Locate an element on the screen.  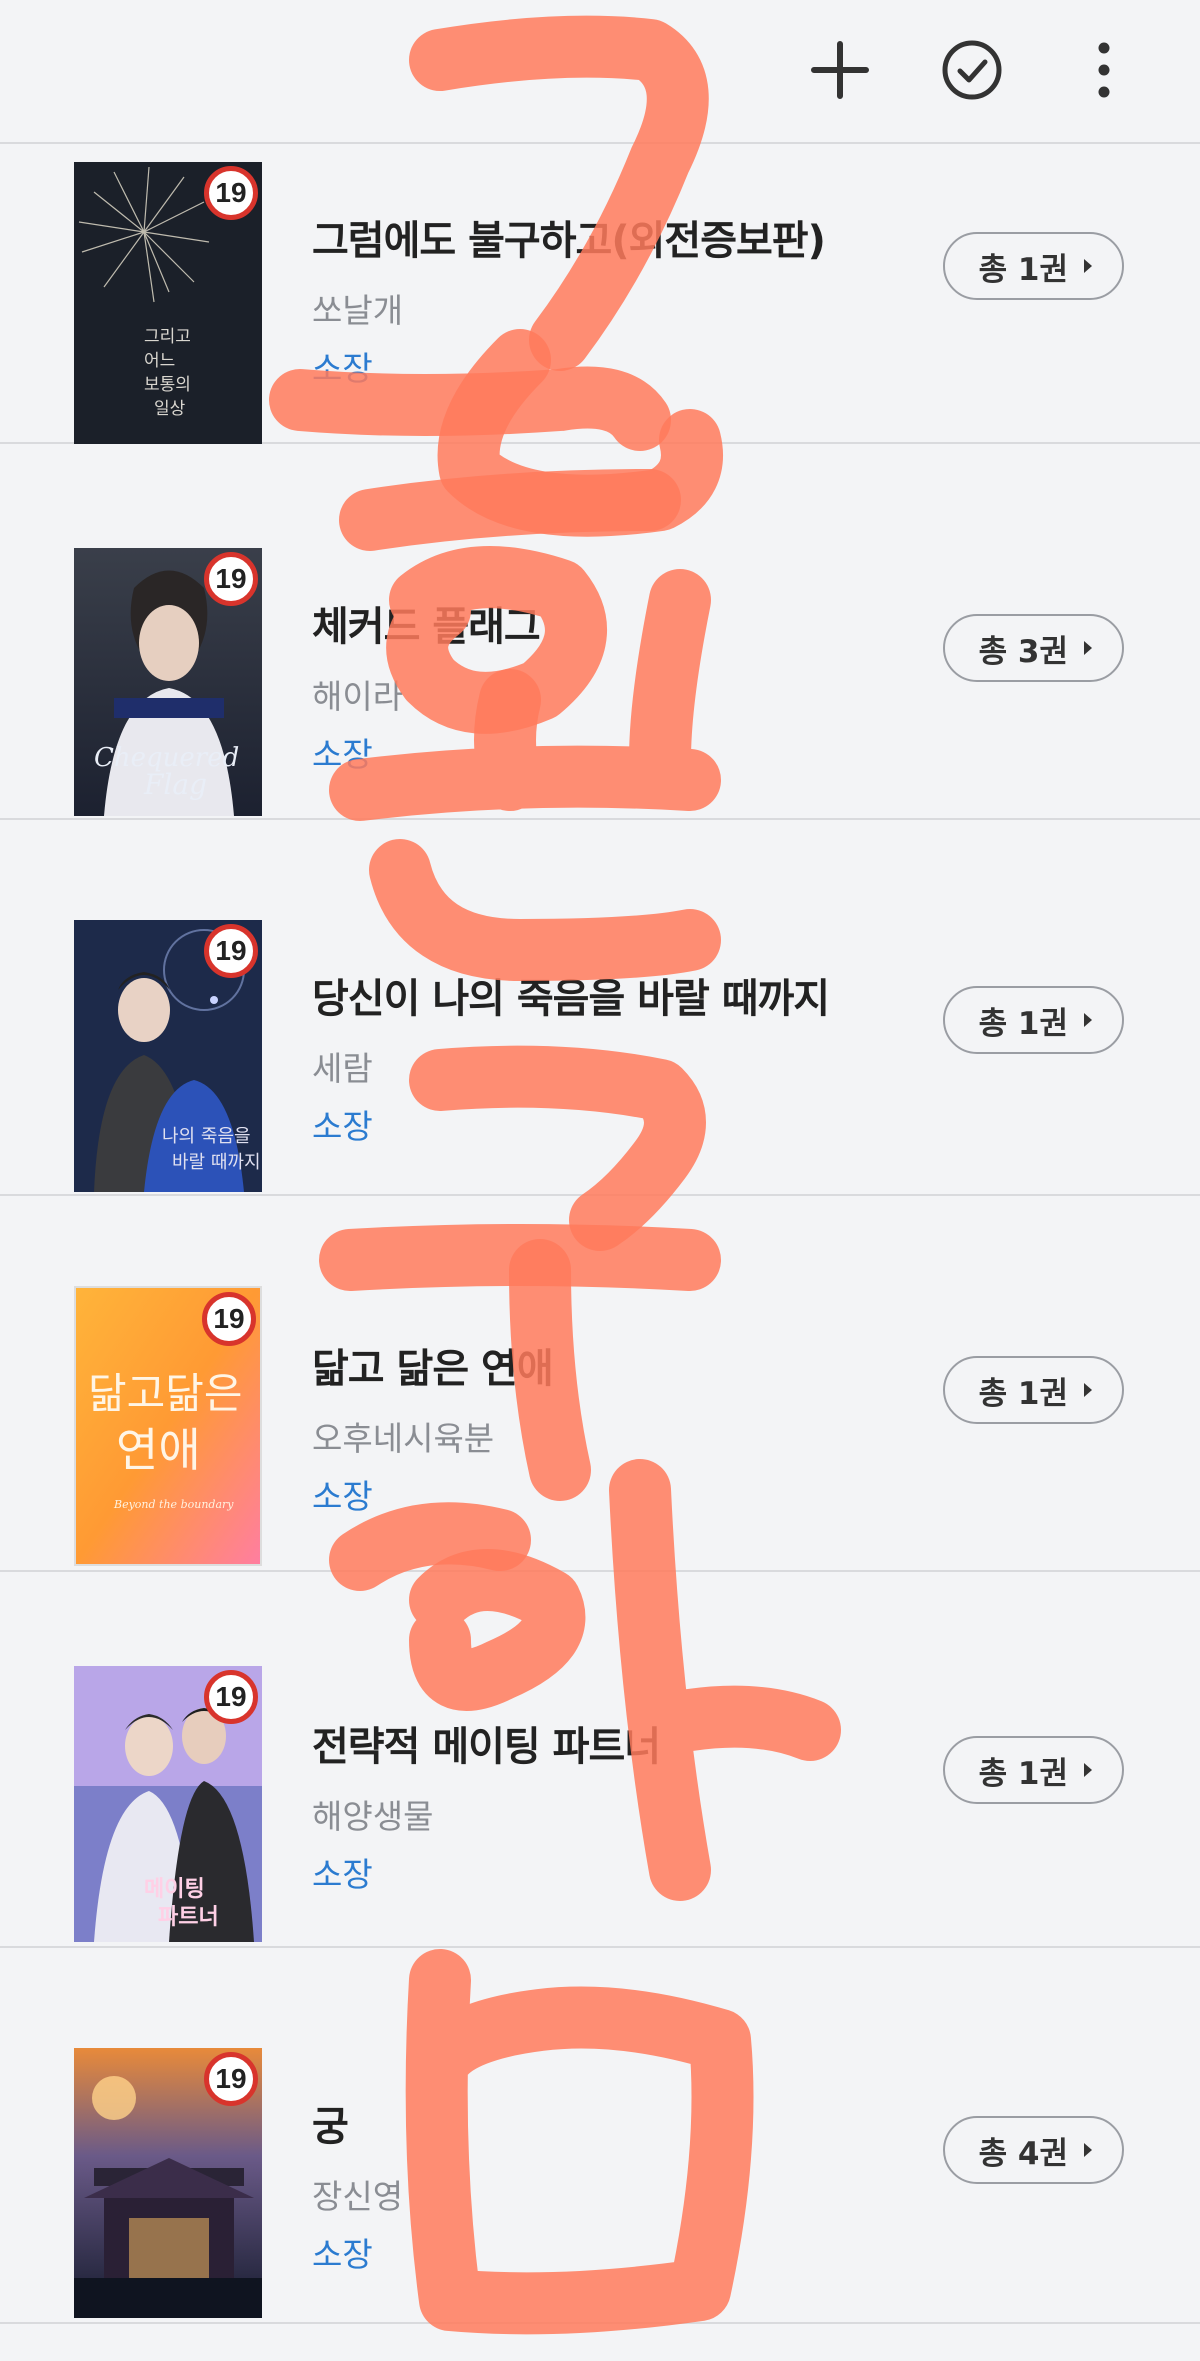
book-cover: 닮고닮은 연애 Beyond the boundary 19 is located at coordinates (168, 1426).